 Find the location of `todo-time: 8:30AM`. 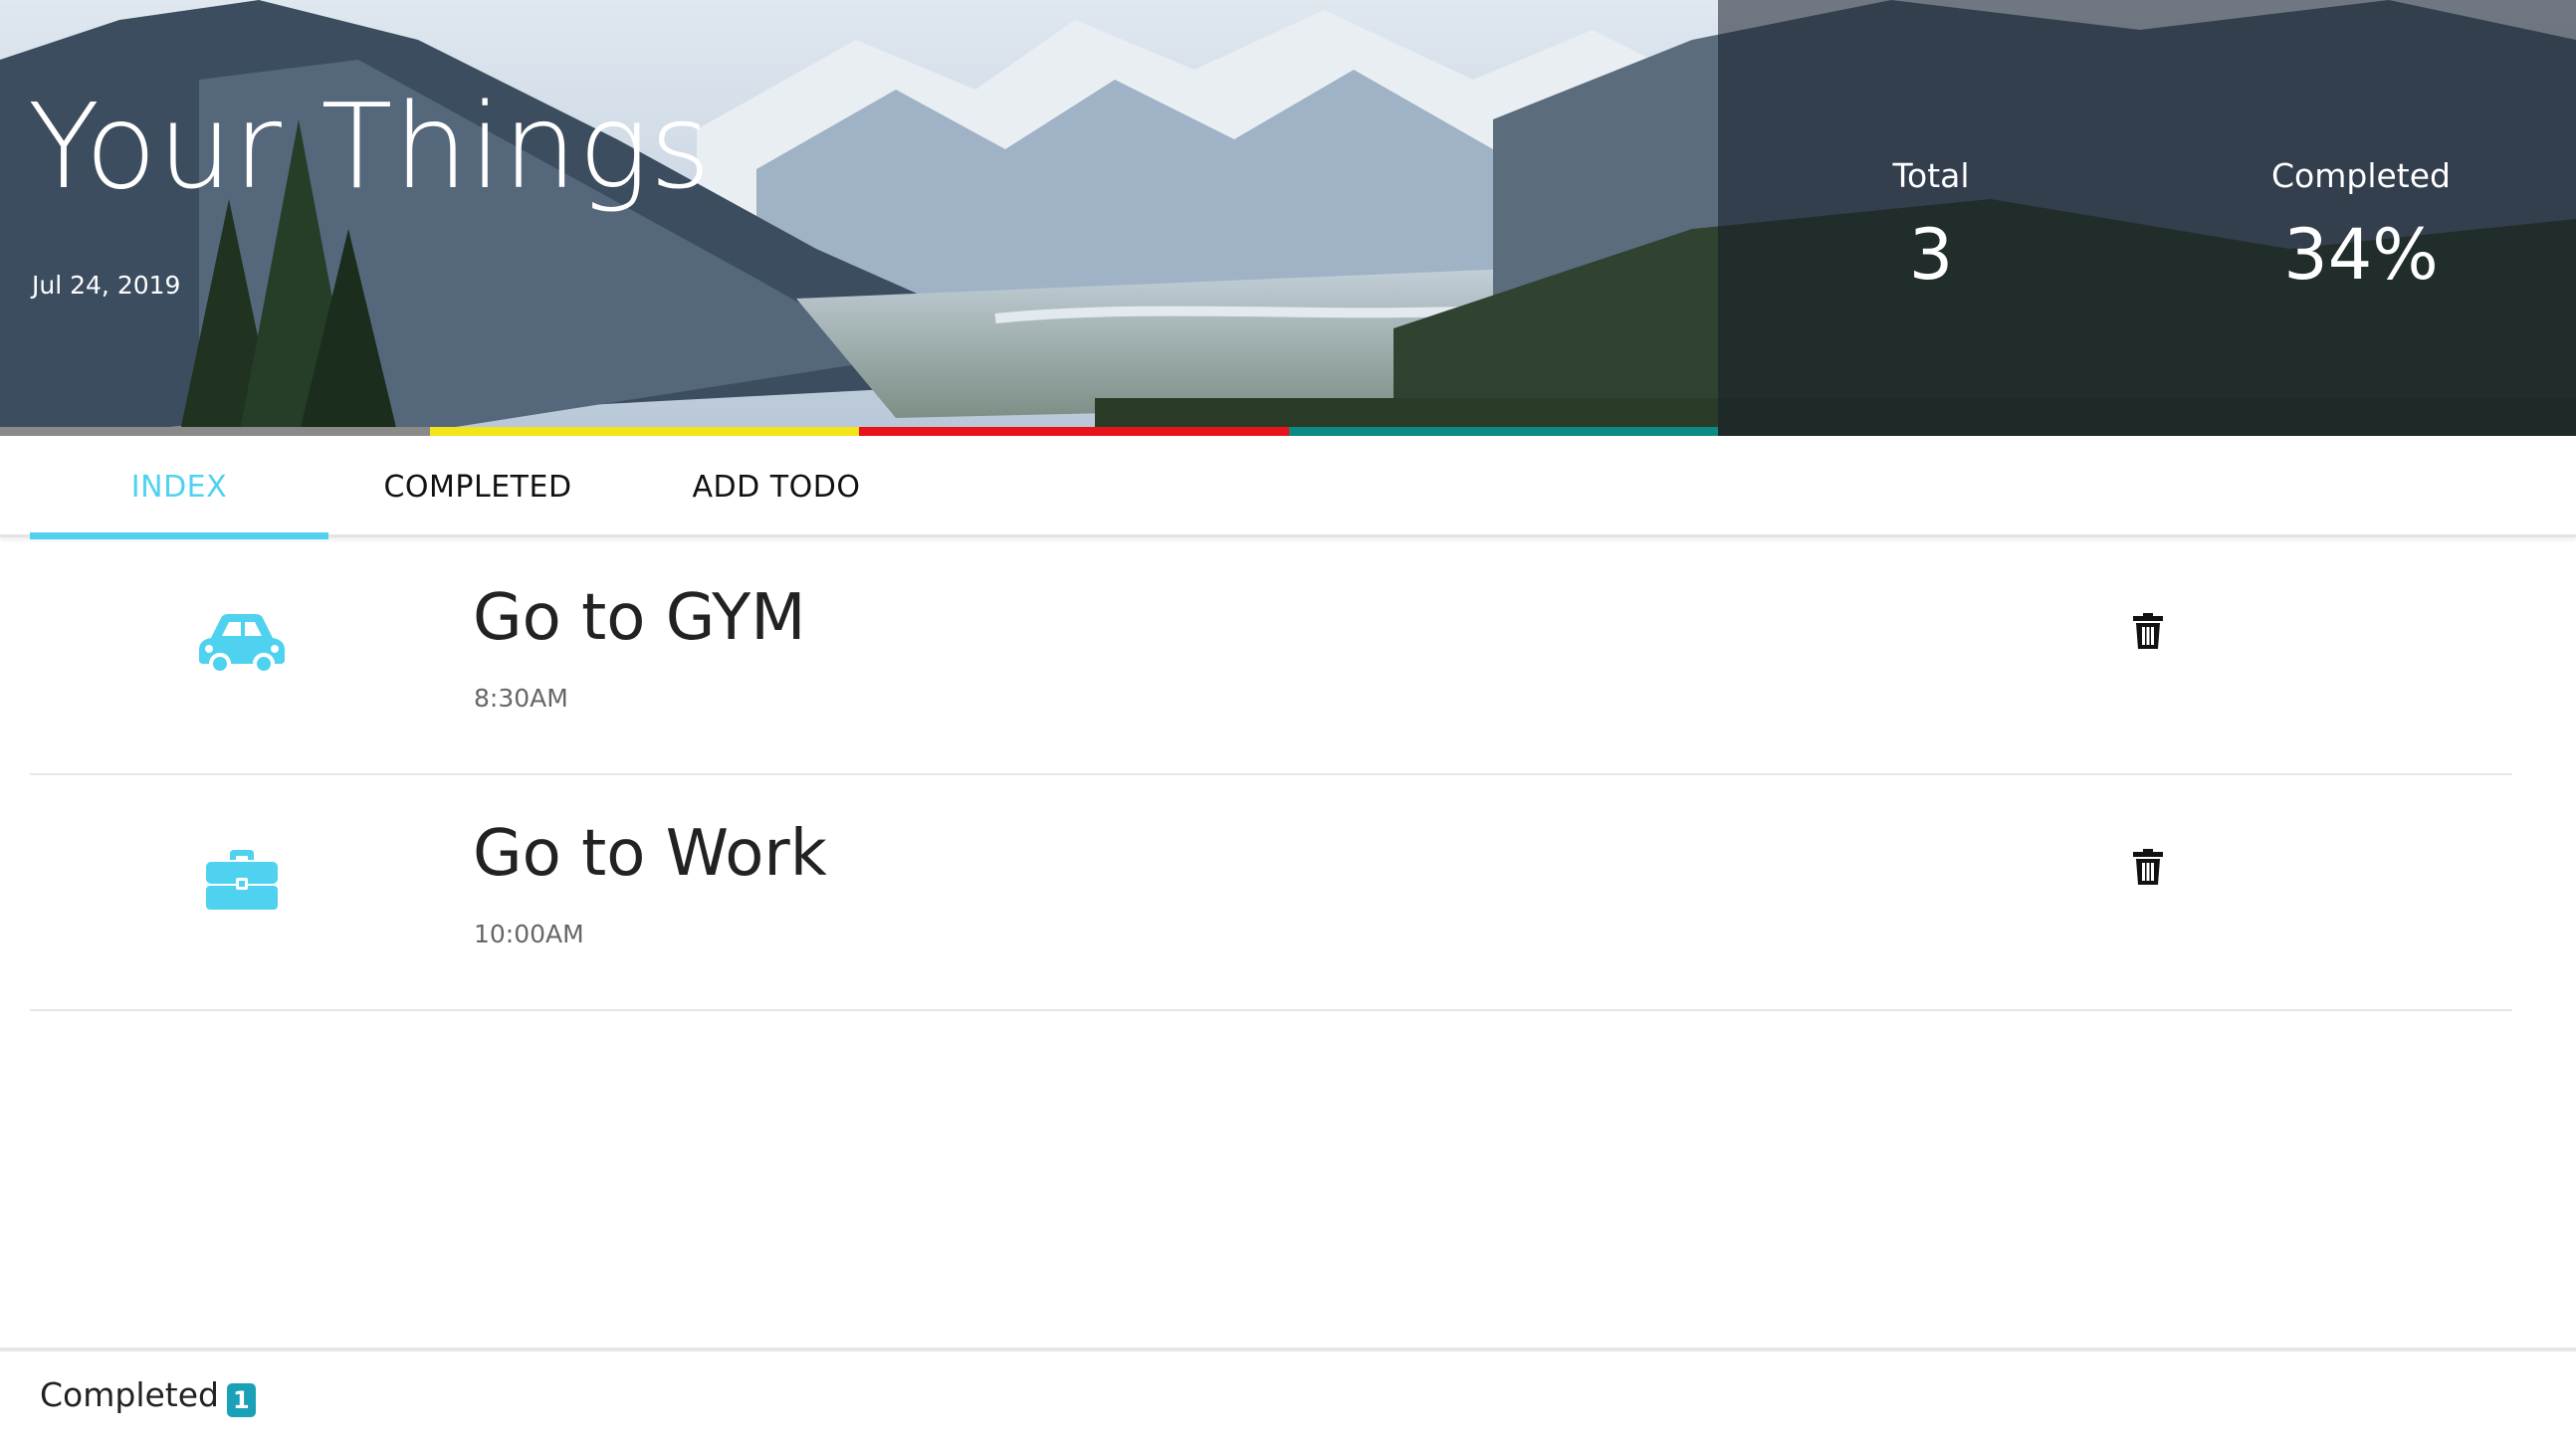

todo-time: 8:30AM is located at coordinates (521, 698).